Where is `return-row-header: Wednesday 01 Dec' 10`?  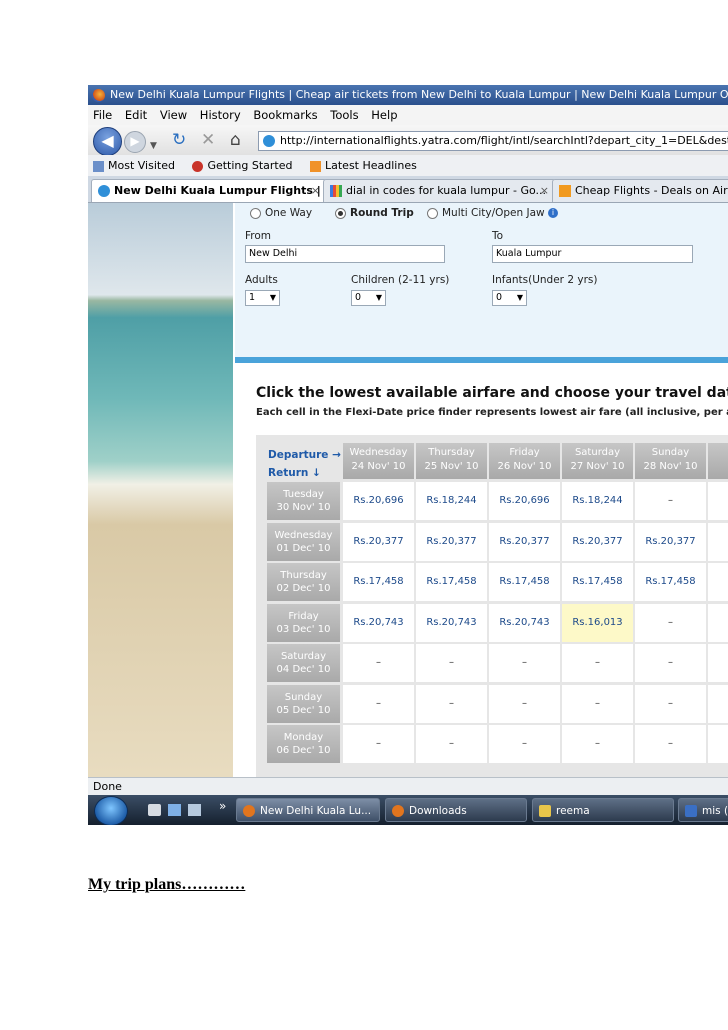
return-row-header: Wednesday 01 Dec' 10 is located at coordinates (303, 541).